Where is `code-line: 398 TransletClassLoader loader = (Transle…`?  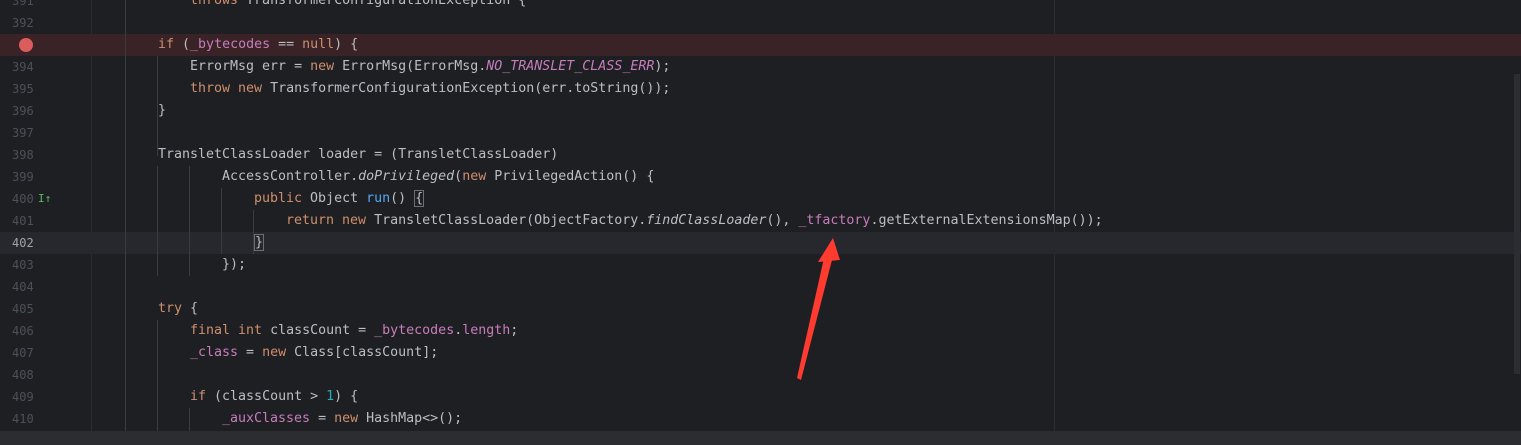
code-line: 398 TransletClassLoader loader = (Transle… is located at coordinates (760, 155).